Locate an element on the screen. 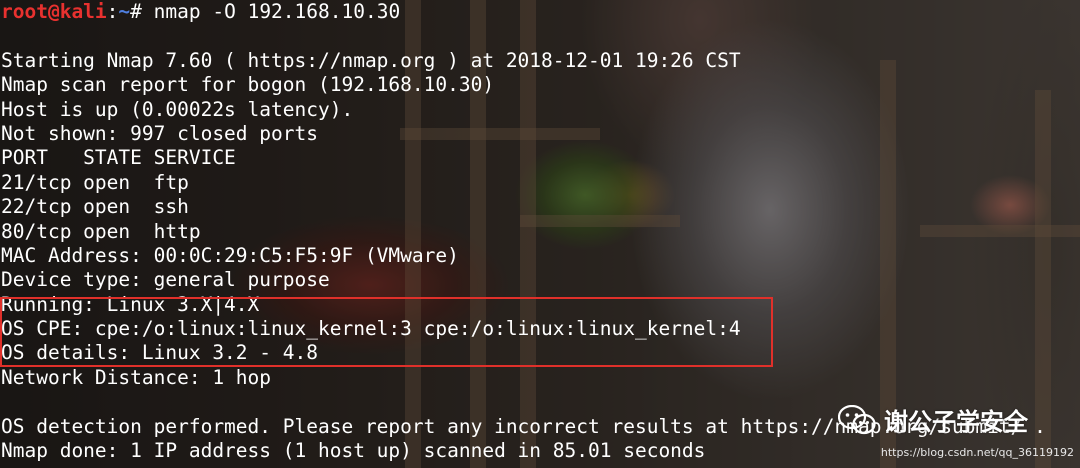 The image size is (1080, 468). source-url: https://blog.csdn.net/qq_36119192 is located at coordinates (977, 452).